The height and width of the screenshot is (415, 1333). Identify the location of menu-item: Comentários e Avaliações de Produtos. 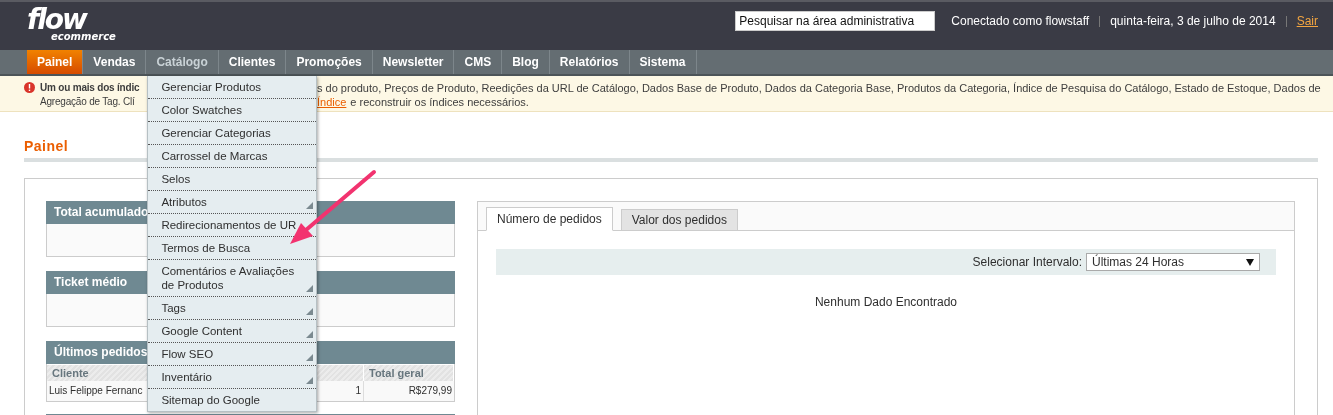
(232, 278).